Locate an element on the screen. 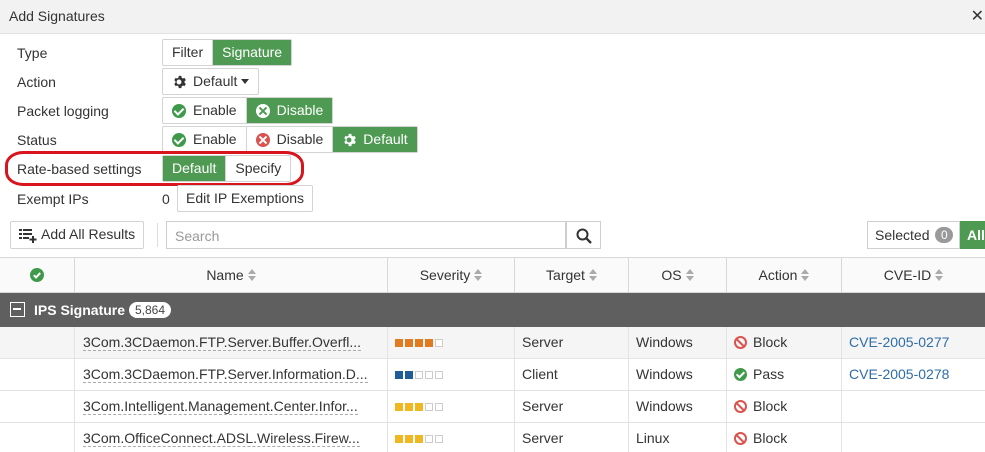 The height and width of the screenshot is (452, 985). results-toolbar: Add All Results Search Selected 0 All is located at coordinates (492, 235).